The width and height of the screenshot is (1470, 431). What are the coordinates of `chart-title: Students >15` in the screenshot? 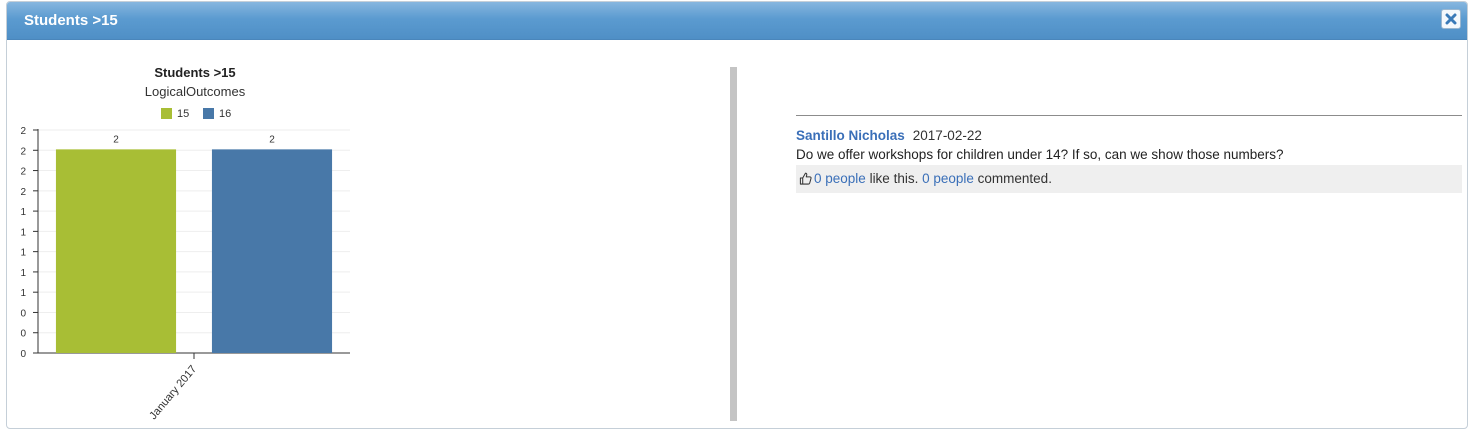 It's located at (194, 72).